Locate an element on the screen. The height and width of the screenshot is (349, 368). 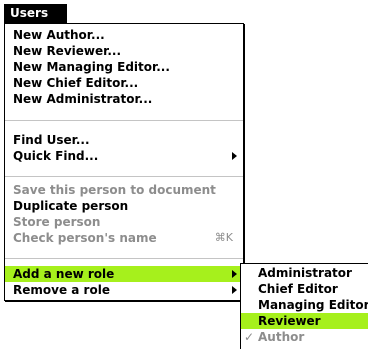
menu-item-add-a-new-role: Add a new role is located at coordinates (124, 274).